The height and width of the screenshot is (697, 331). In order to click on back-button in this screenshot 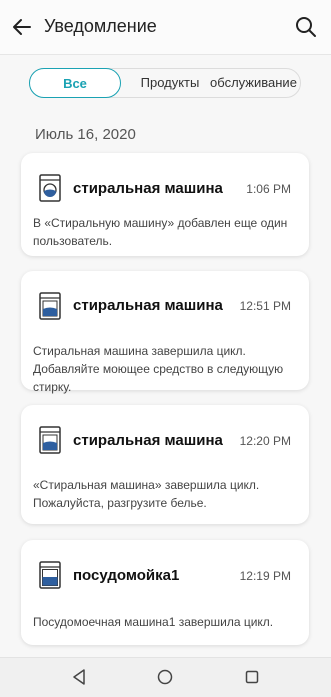, I will do `click(22, 27)`.